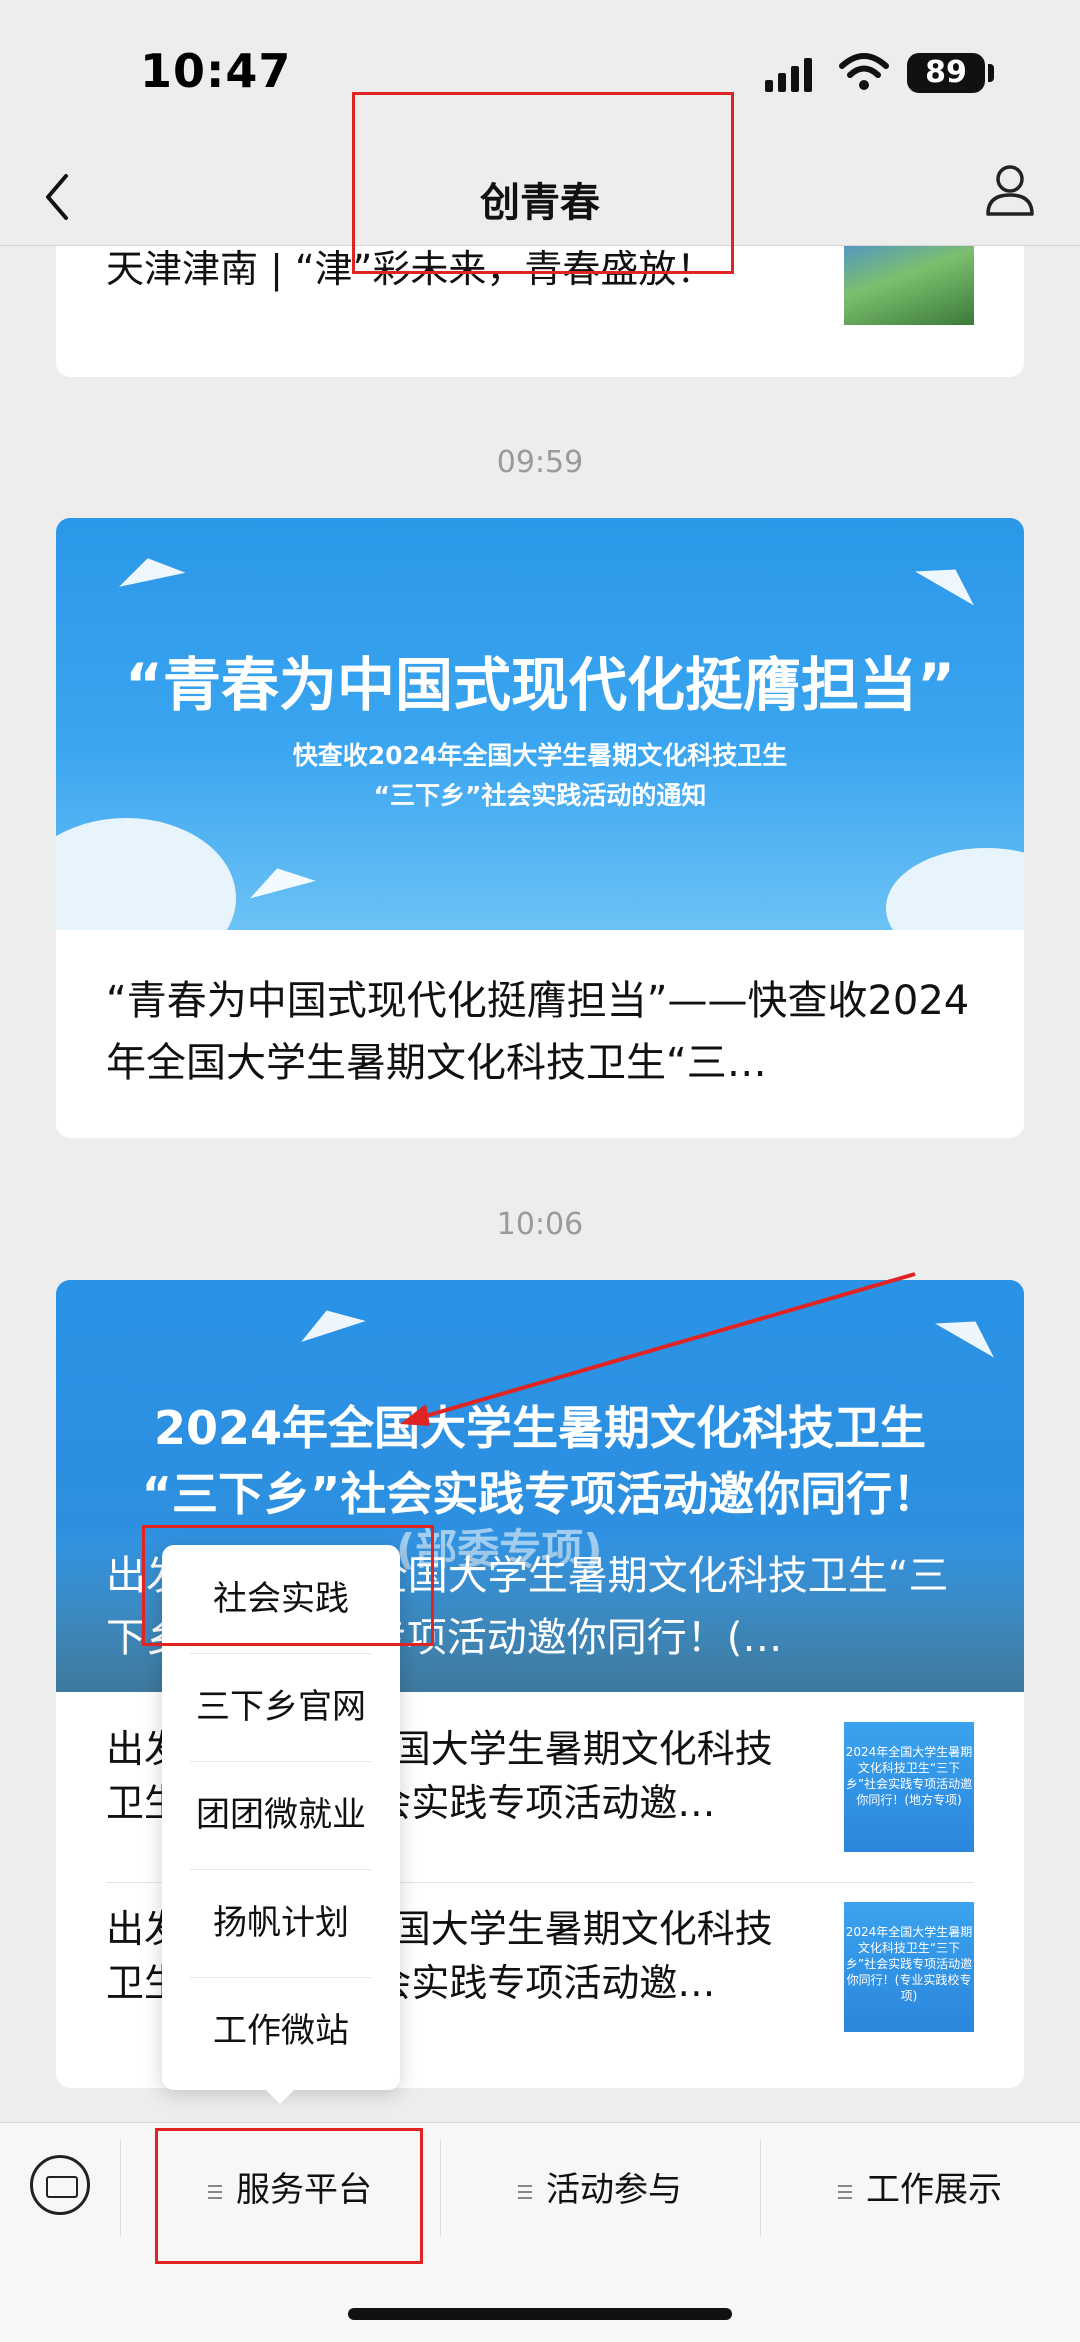  What do you see at coordinates (540, 795) in the screenshot?
I see `banner-subtitle: “三下乡”社会实践活动的通知` at bounding box center [540, 795].